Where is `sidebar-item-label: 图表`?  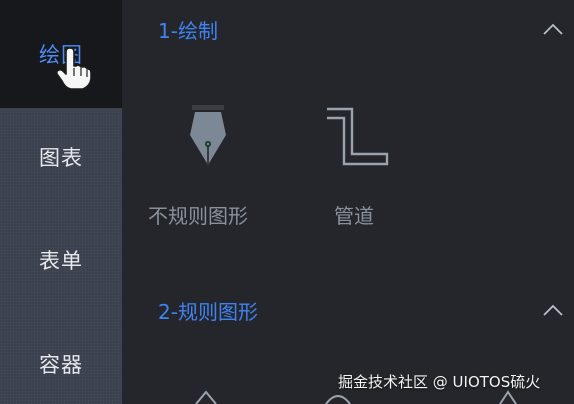 sidebar-item-label: 图表 is located at coordinates (61, 158).